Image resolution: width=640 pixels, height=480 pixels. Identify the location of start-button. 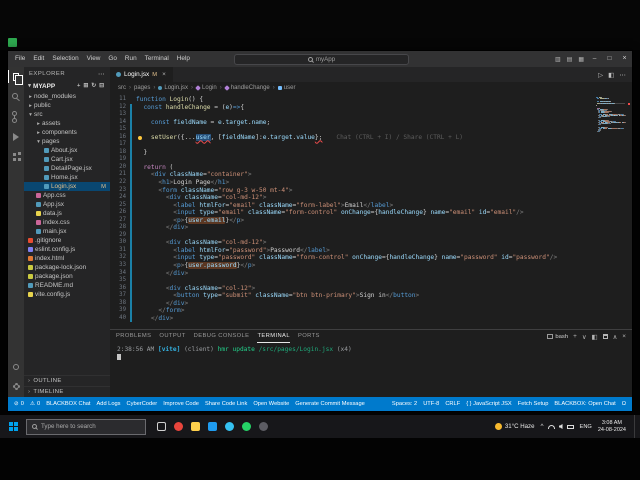
(13, 426).